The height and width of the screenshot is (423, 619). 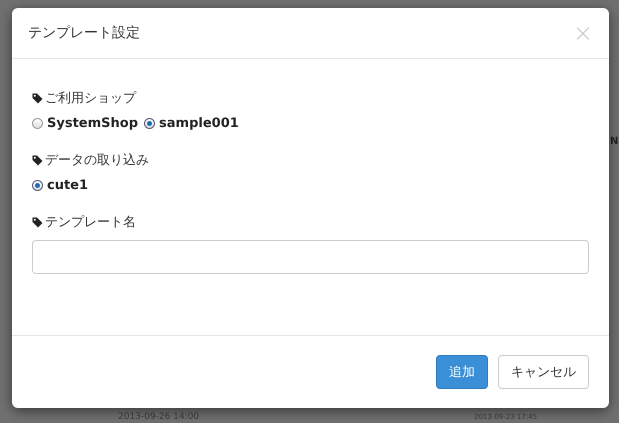 What do you see at coordinates (614, 141) in the screenshot?
I see `heading-text: N` at bounding box center [614, 141].